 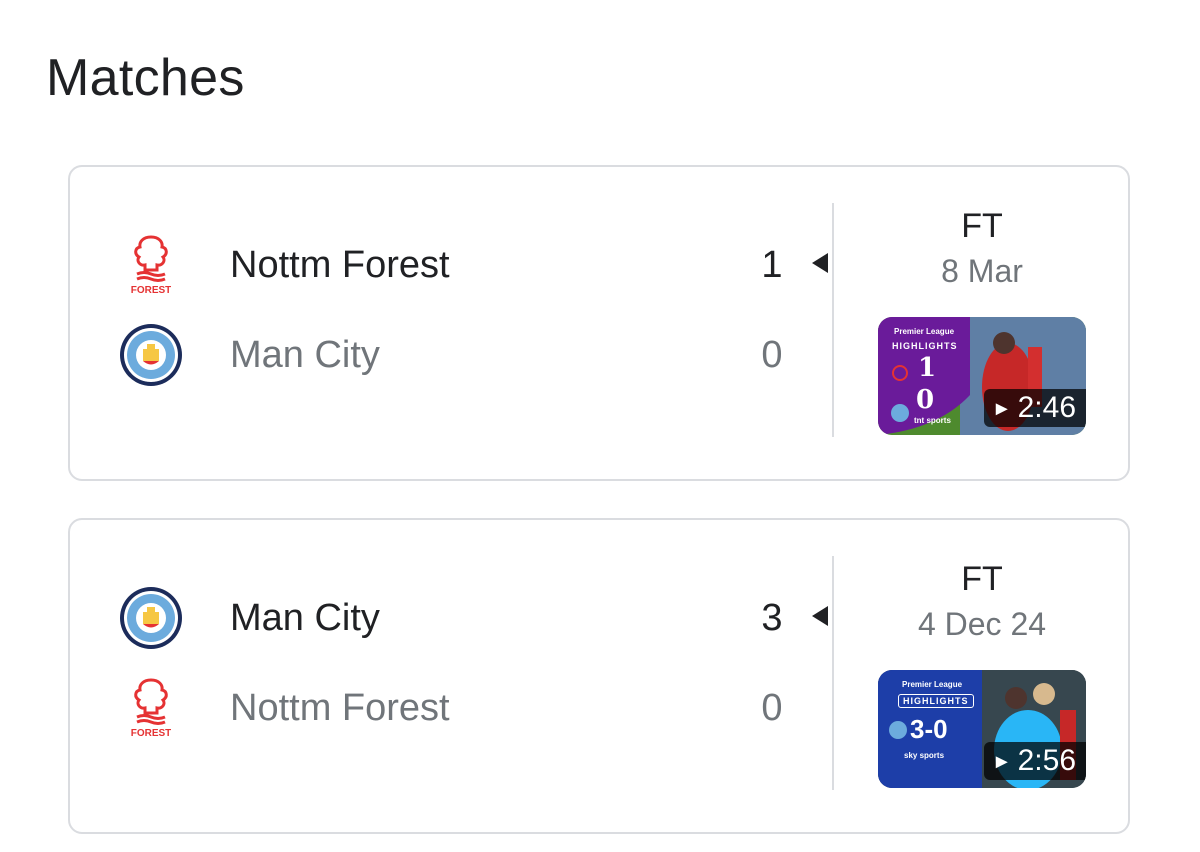 What do you see at coordinates (450, 618) in the screenshot?
I see `home-team-row: Man City 3` at bounding box center [450, 618].